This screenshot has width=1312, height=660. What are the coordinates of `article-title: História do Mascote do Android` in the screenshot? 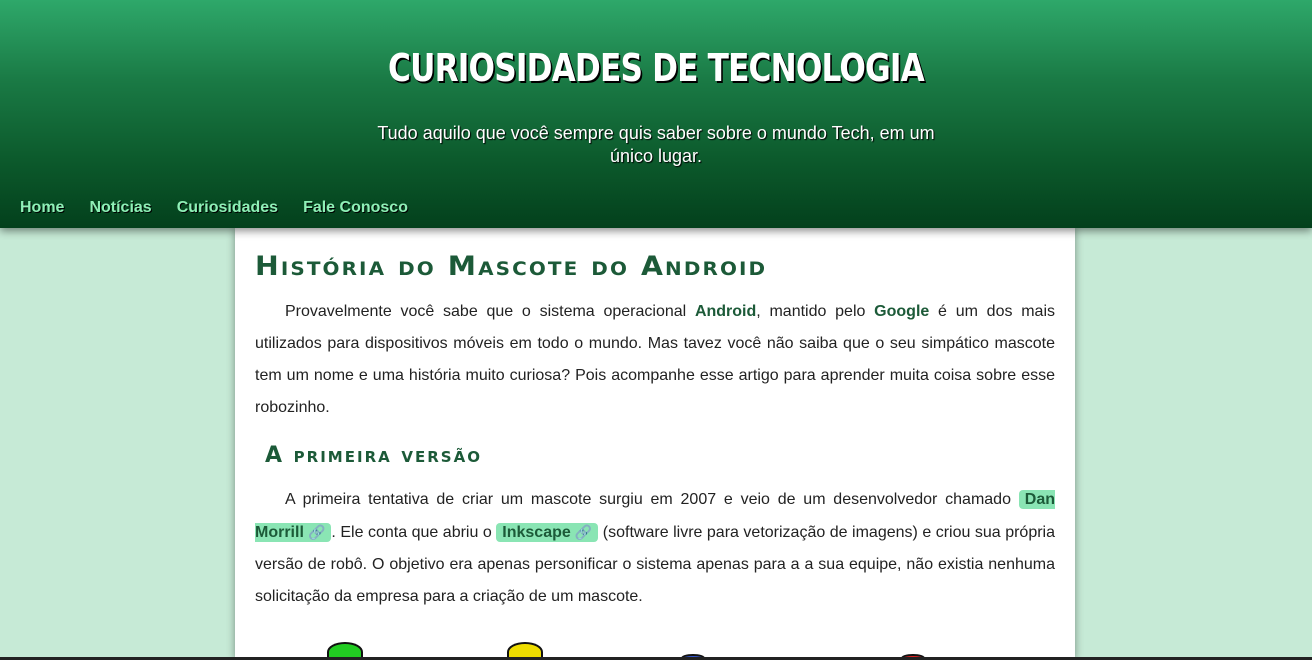 It's located at (511, 266).